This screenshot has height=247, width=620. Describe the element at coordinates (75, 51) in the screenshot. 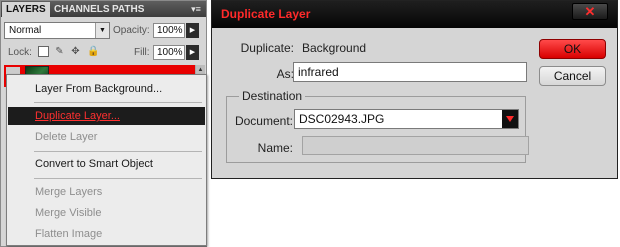

I see `lock-position-move-icon: ✥` at that location.